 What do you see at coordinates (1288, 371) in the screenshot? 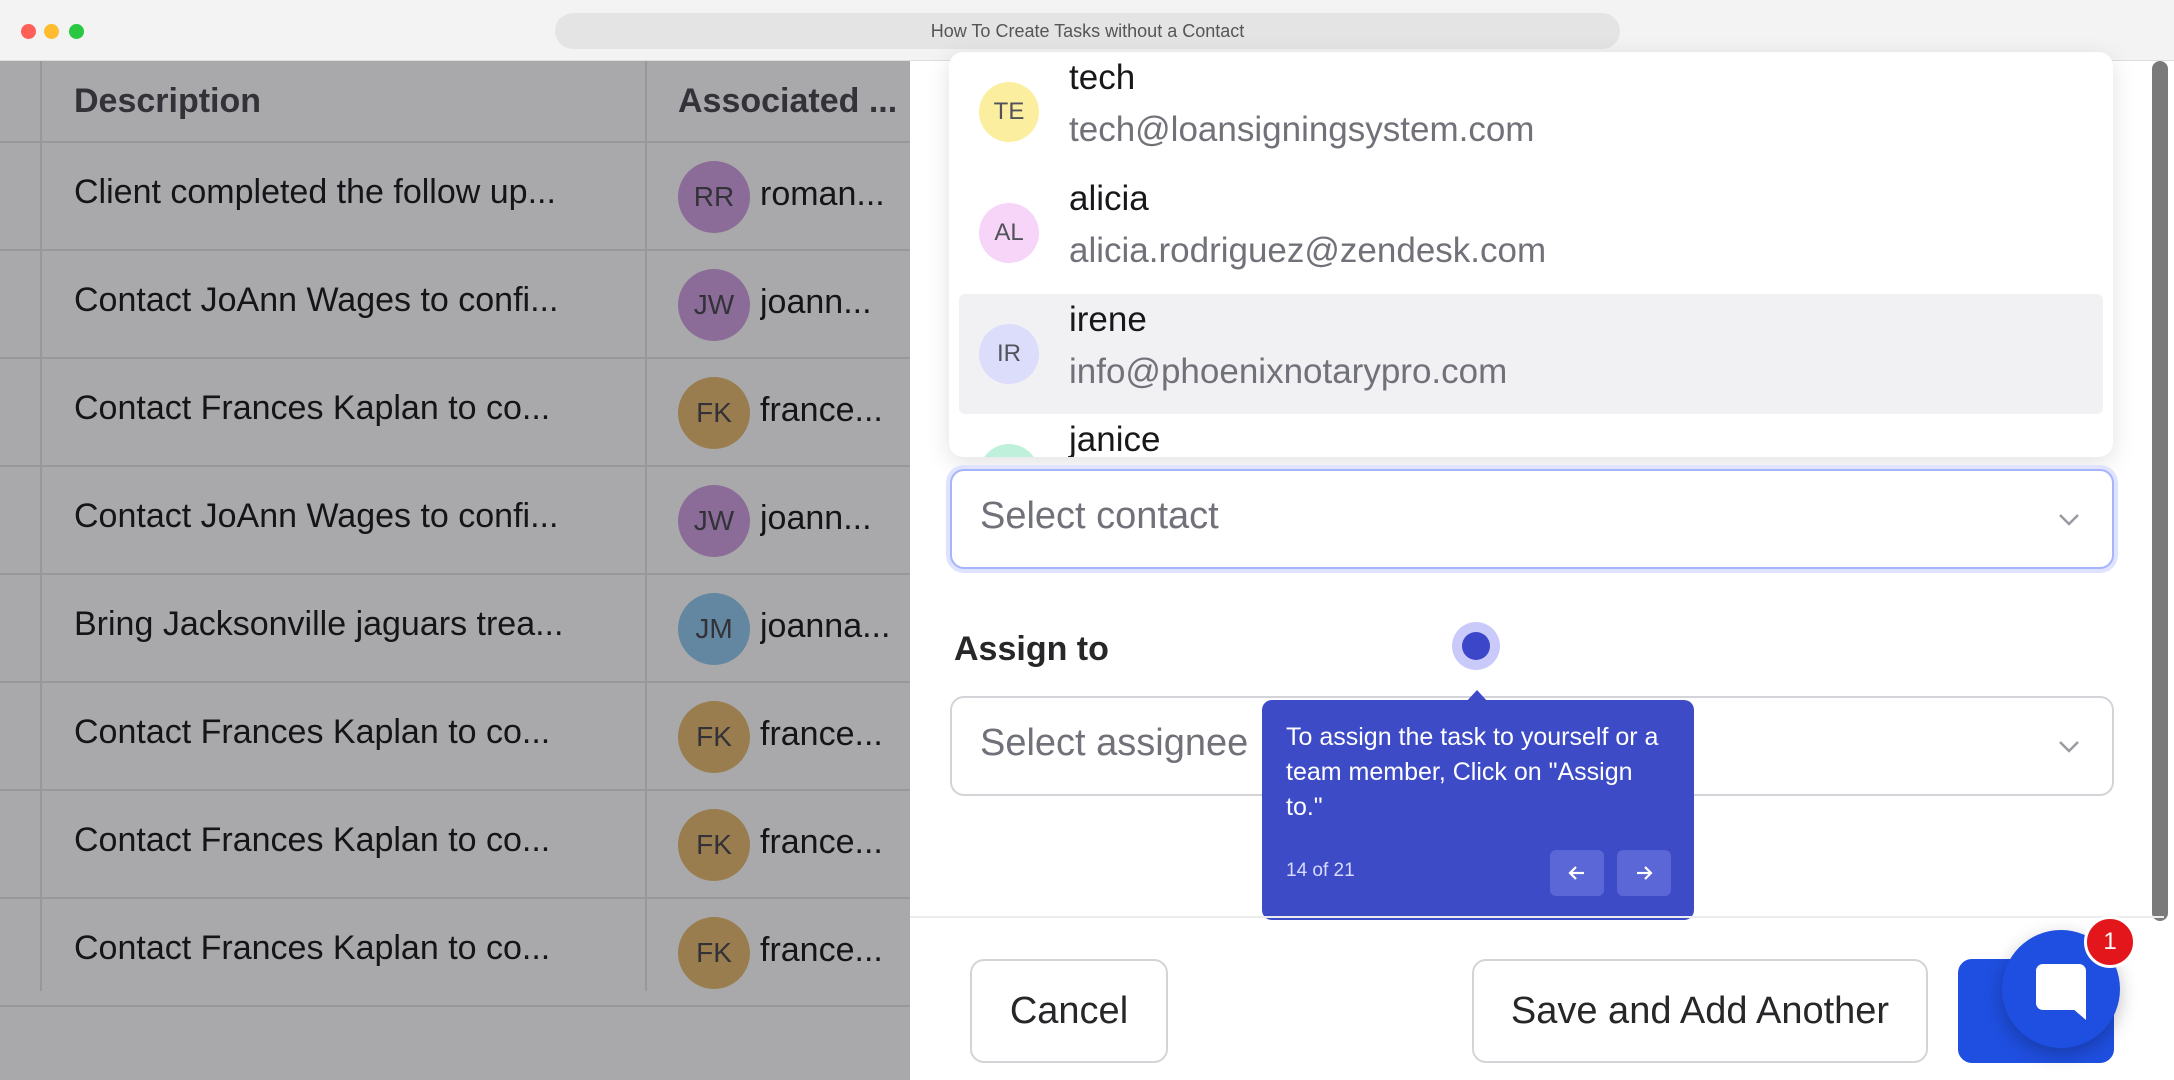
I see `contact-option-email: info@phoenixnotarypro.com` at bounding box center [1288, 371].